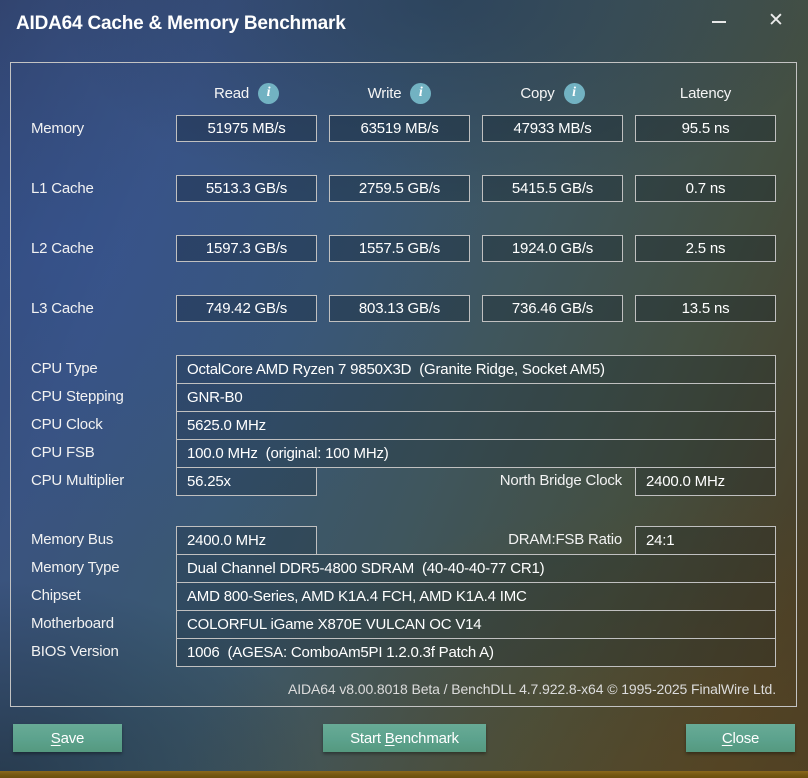  I want to click on l2-latency-value: 2.5 ns, so click(705, 248).